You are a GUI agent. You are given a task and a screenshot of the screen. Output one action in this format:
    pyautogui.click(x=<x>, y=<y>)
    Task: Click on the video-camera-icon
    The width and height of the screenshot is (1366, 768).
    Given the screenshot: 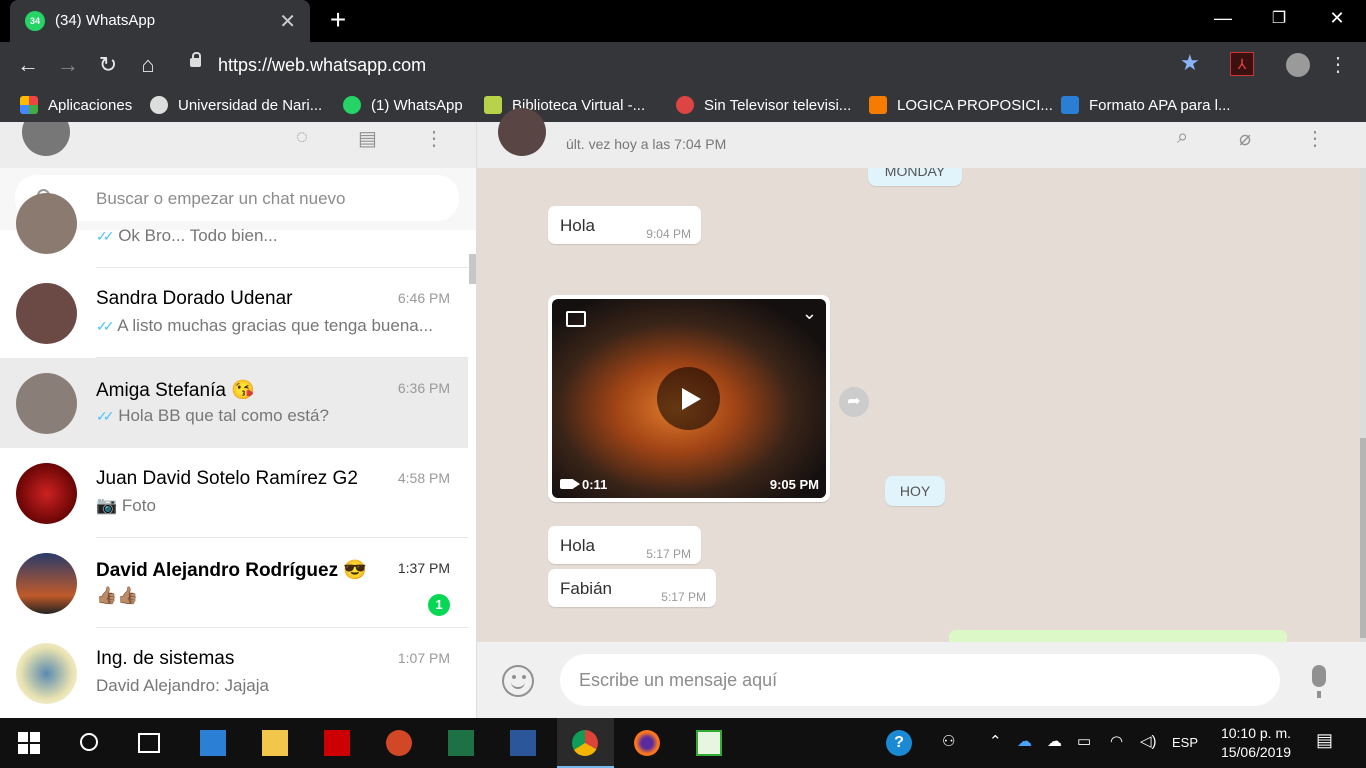 What is the action you would take?
    pyautogui.click(x=570, y=484)
    